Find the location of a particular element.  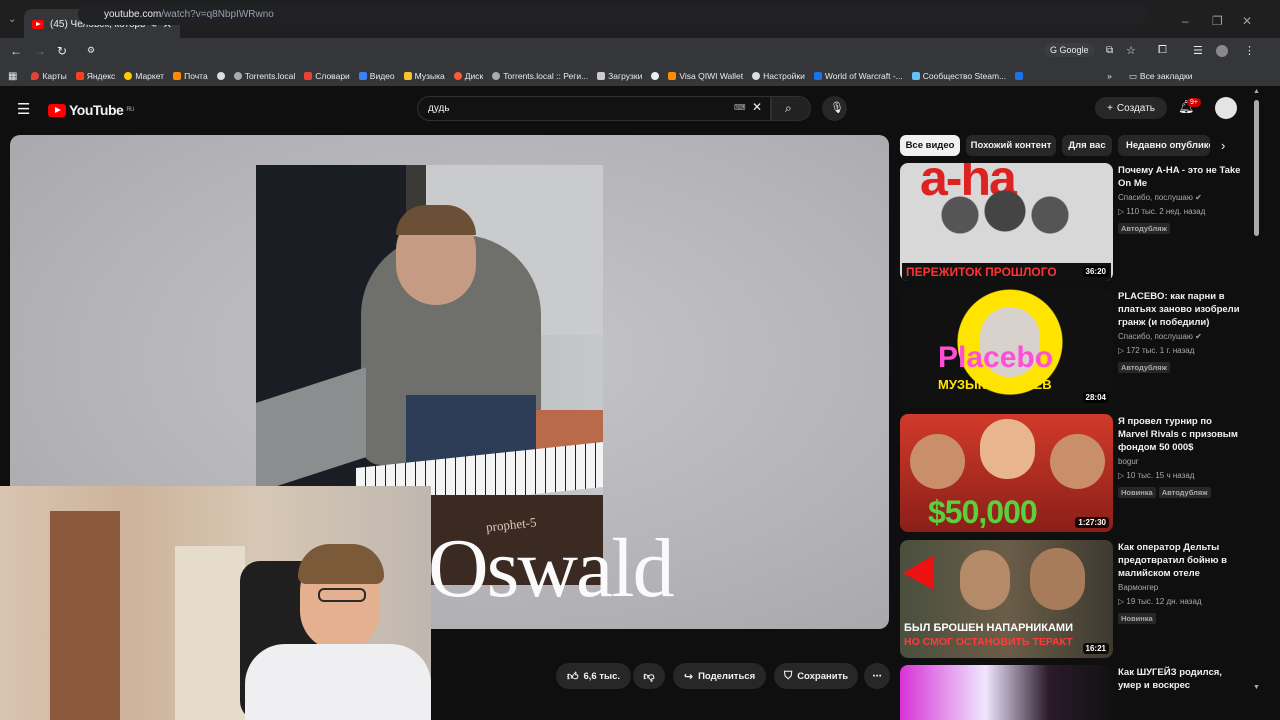

bookmark-item: Музыка is located at coordinates (424, 76).